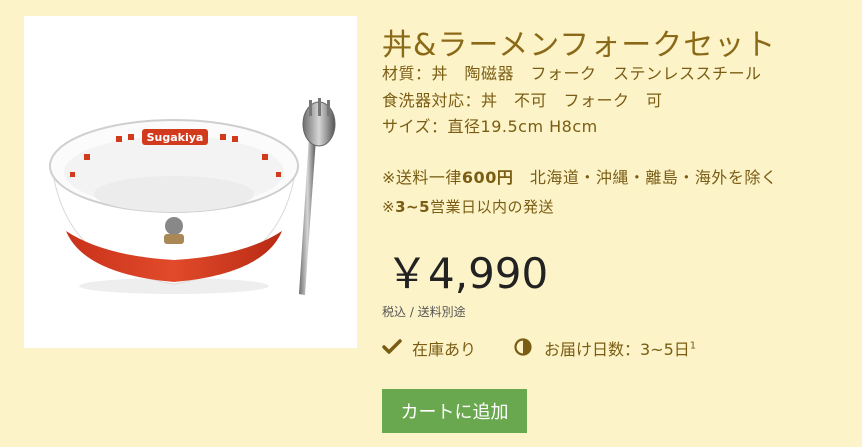 Image resolution: width=862 pixels, height=447 pixels. I want to click on shipping-fee-note: 北海道・沖縄・離島・海外を除く, so click(645, 177).